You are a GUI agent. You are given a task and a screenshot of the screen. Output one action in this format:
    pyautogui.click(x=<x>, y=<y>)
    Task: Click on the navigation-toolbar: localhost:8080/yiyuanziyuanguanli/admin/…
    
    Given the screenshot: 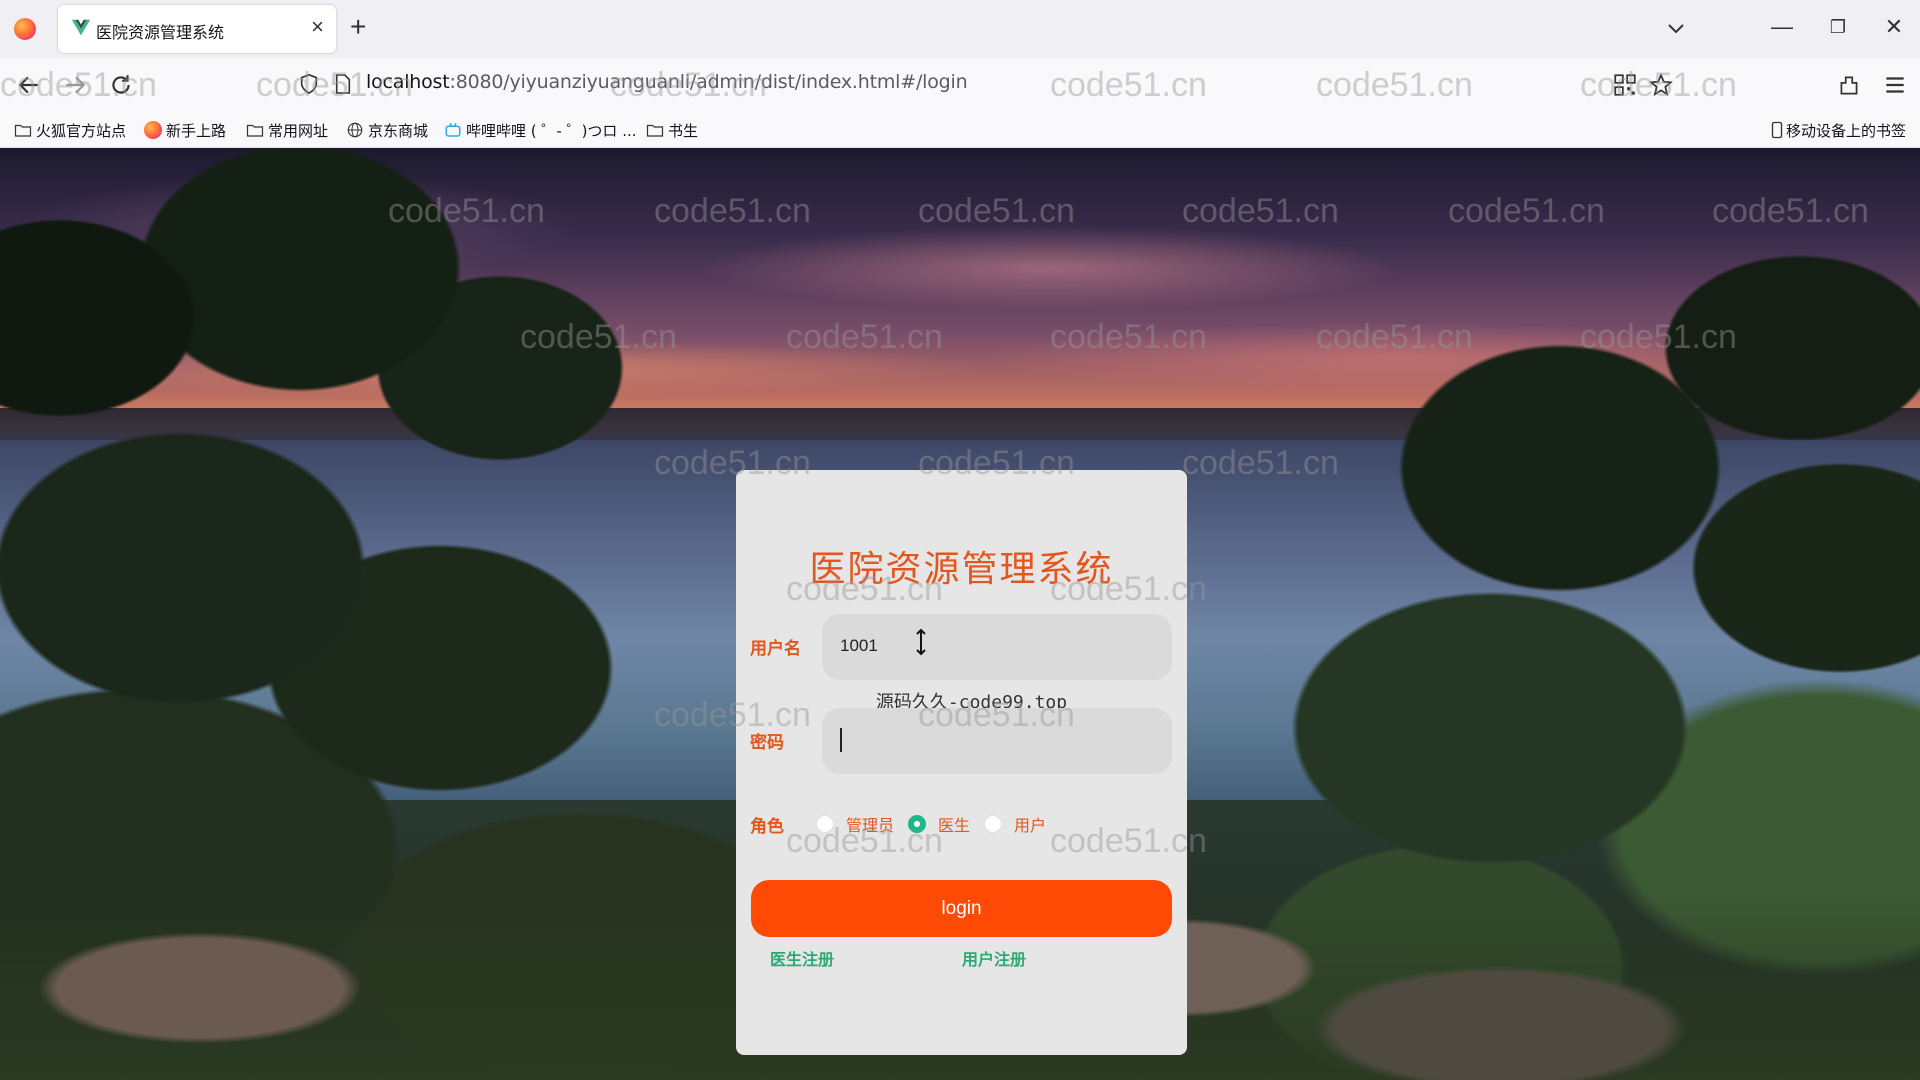 What is the action you would take?
    pyautogui.click(x=960, y=85)
    